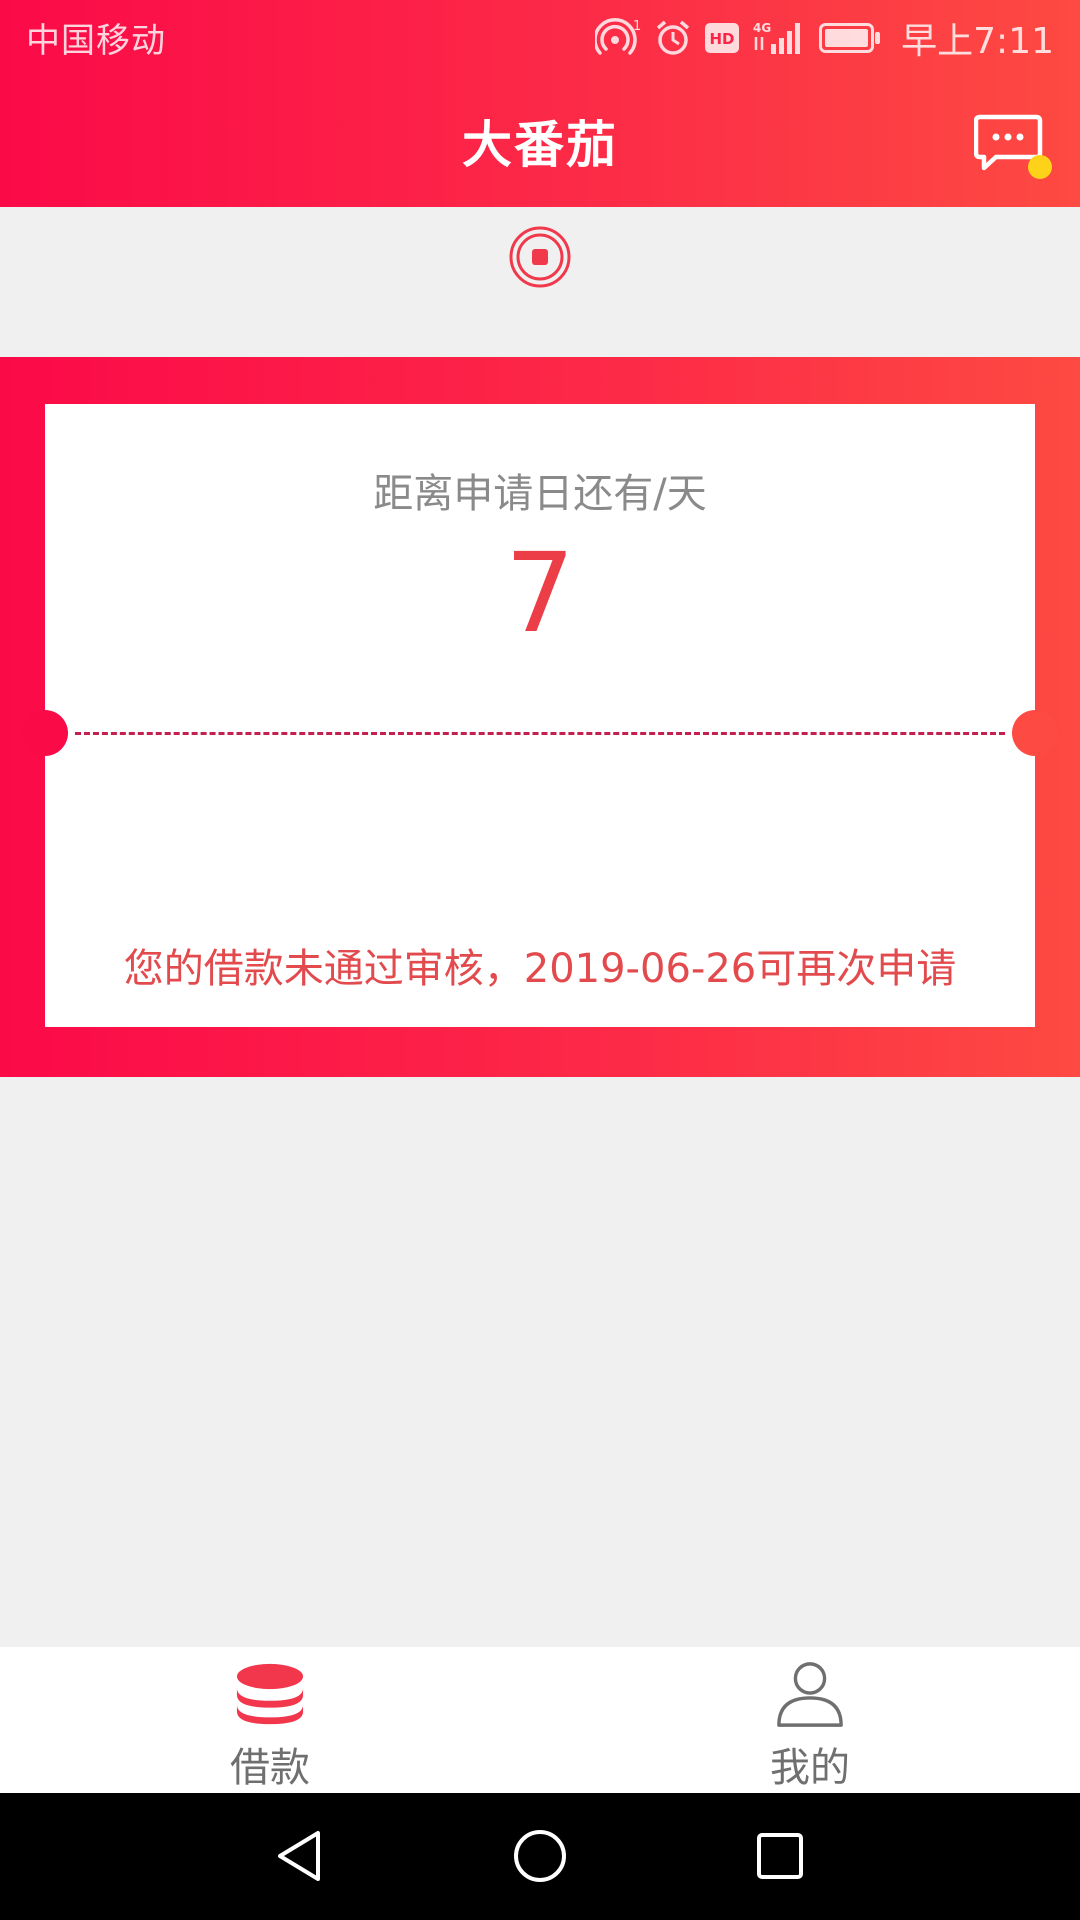 The height and width of the screenshot is (1920, 1080). I want to click on ticket-divider, so click(540, 733).